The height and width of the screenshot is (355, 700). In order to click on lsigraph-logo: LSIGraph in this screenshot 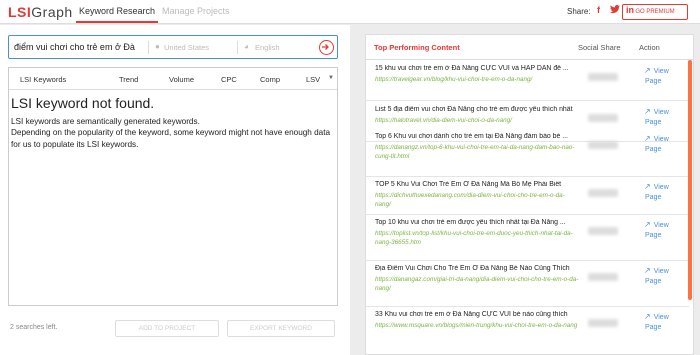, I will do `click(40, 12)`.